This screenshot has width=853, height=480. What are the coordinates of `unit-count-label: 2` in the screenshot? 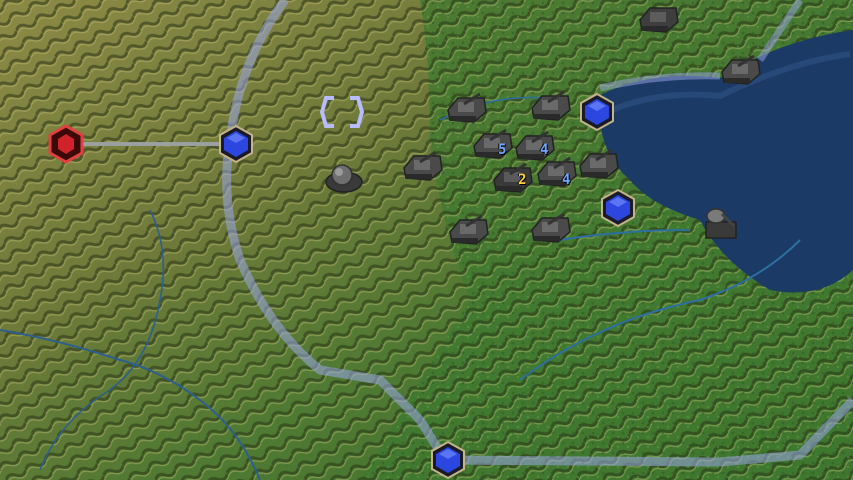 It's located at (522, 180).